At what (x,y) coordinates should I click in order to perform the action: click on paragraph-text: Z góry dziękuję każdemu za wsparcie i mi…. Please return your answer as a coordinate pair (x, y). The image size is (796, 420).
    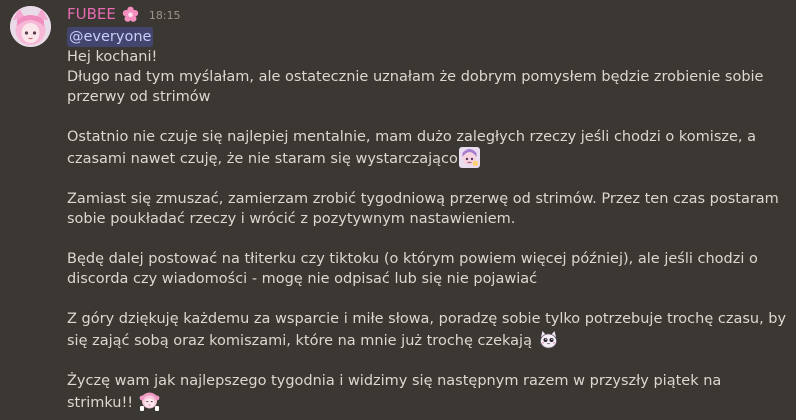
    Looking at the image, I should click on (429, 330).